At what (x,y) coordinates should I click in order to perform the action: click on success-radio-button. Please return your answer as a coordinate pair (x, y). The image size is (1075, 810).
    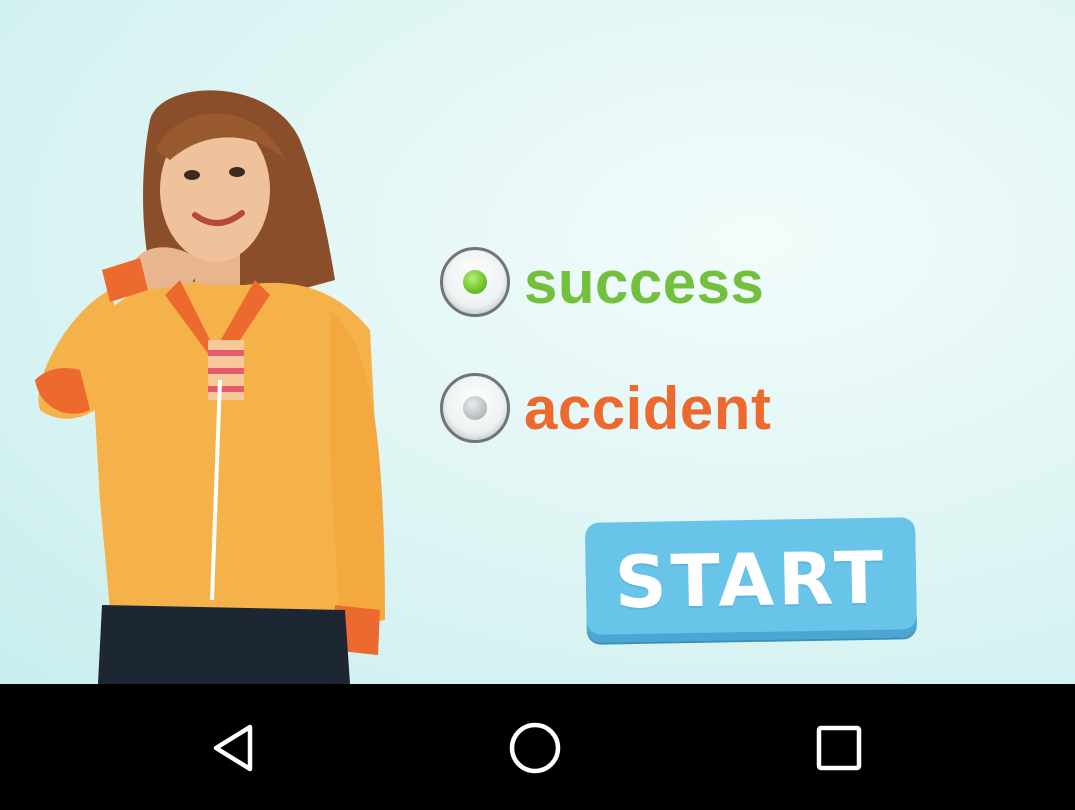
    Looking at the image, I should click on (475, 282).